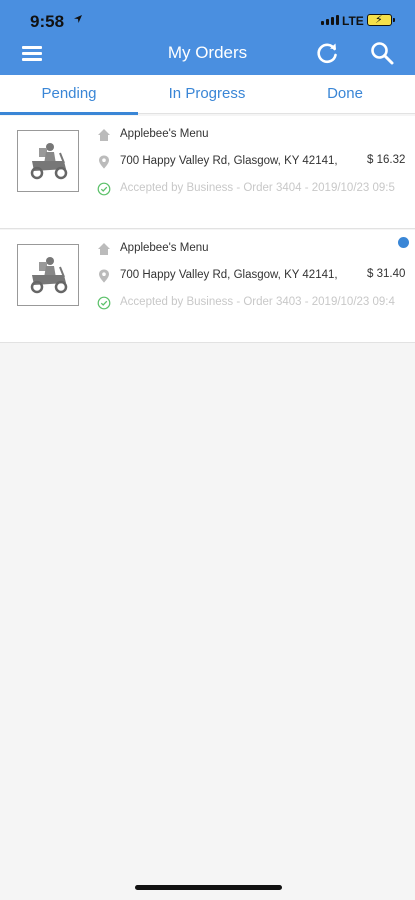  What do you see at coordinates (78, 19) in the screenshot?
I see `location-arrow-icon` at bounding box center [78, 19].